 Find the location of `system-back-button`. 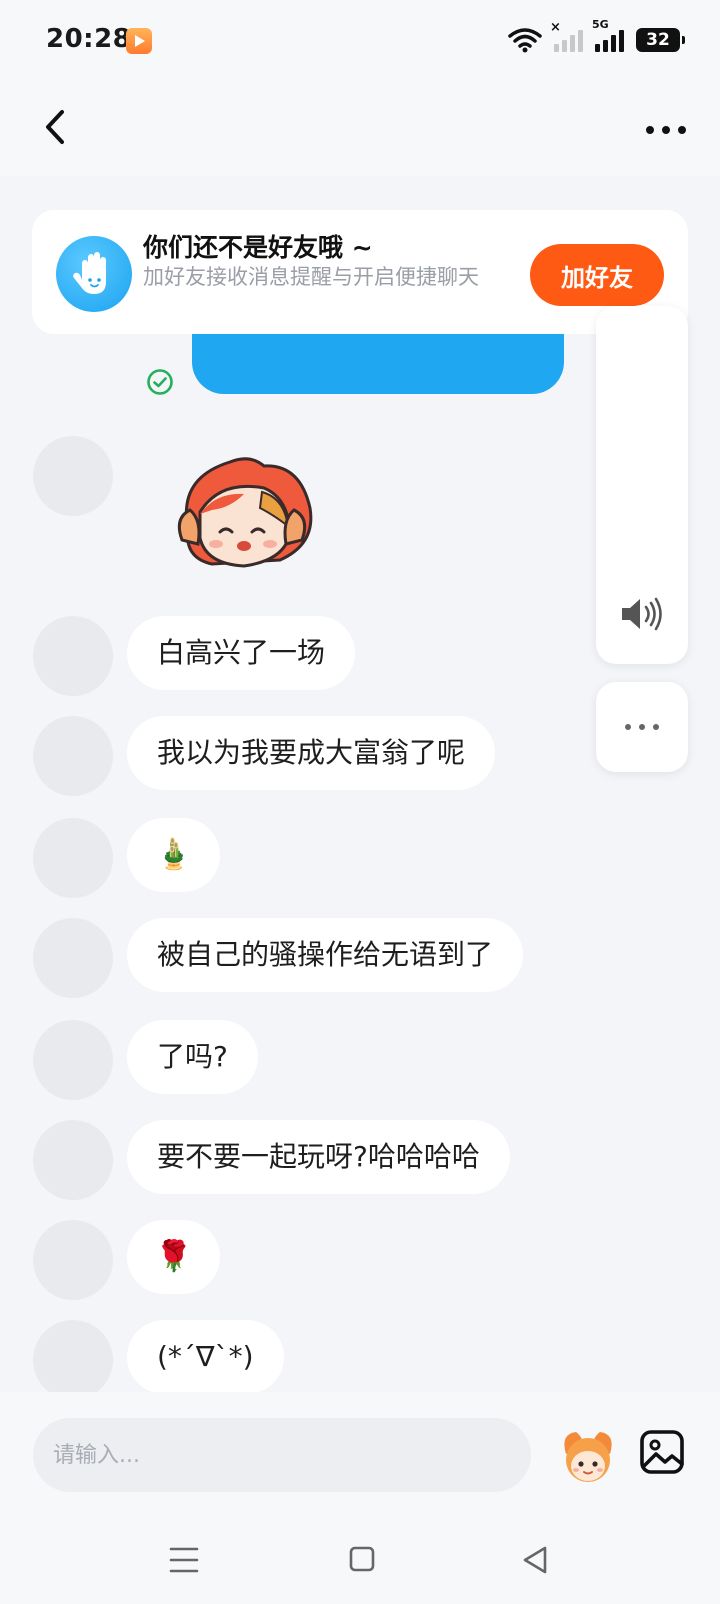

system-back-button is located at coordinates (536, 1560).